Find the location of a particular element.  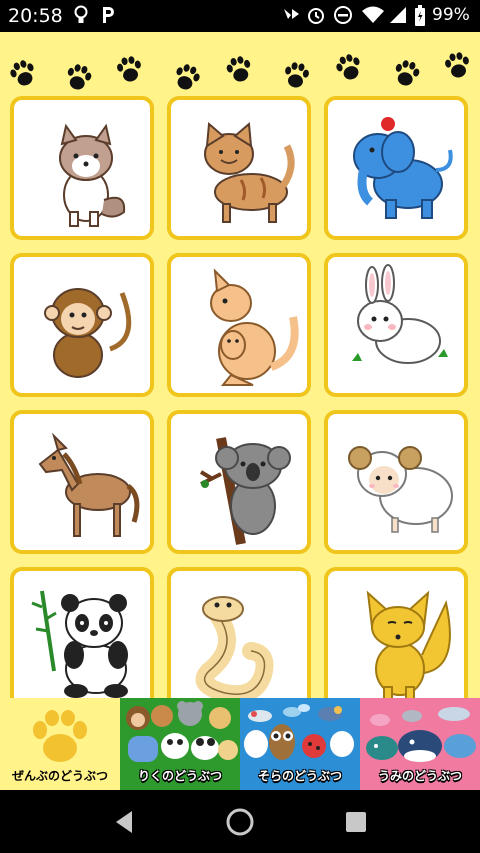

fox-icon is located at coordinates (408, 644).